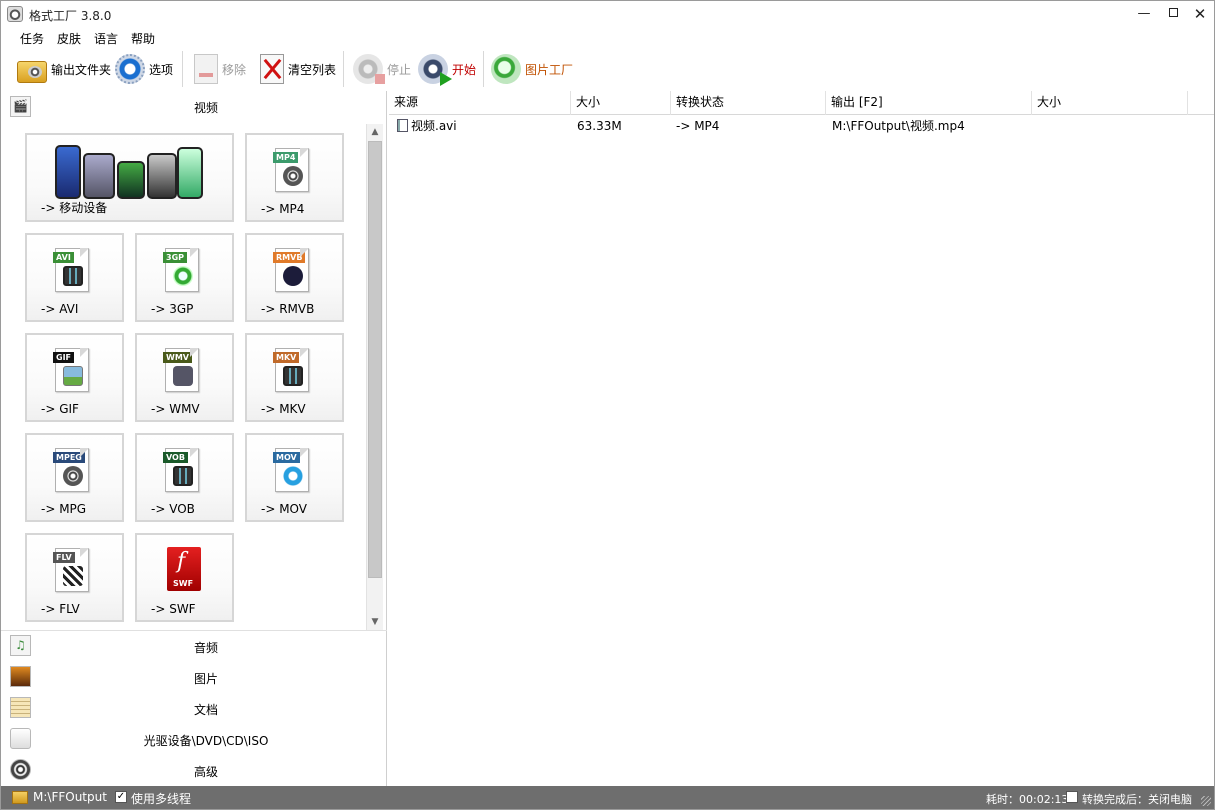  I want to click on start-label: 开始, so click(464, 69).